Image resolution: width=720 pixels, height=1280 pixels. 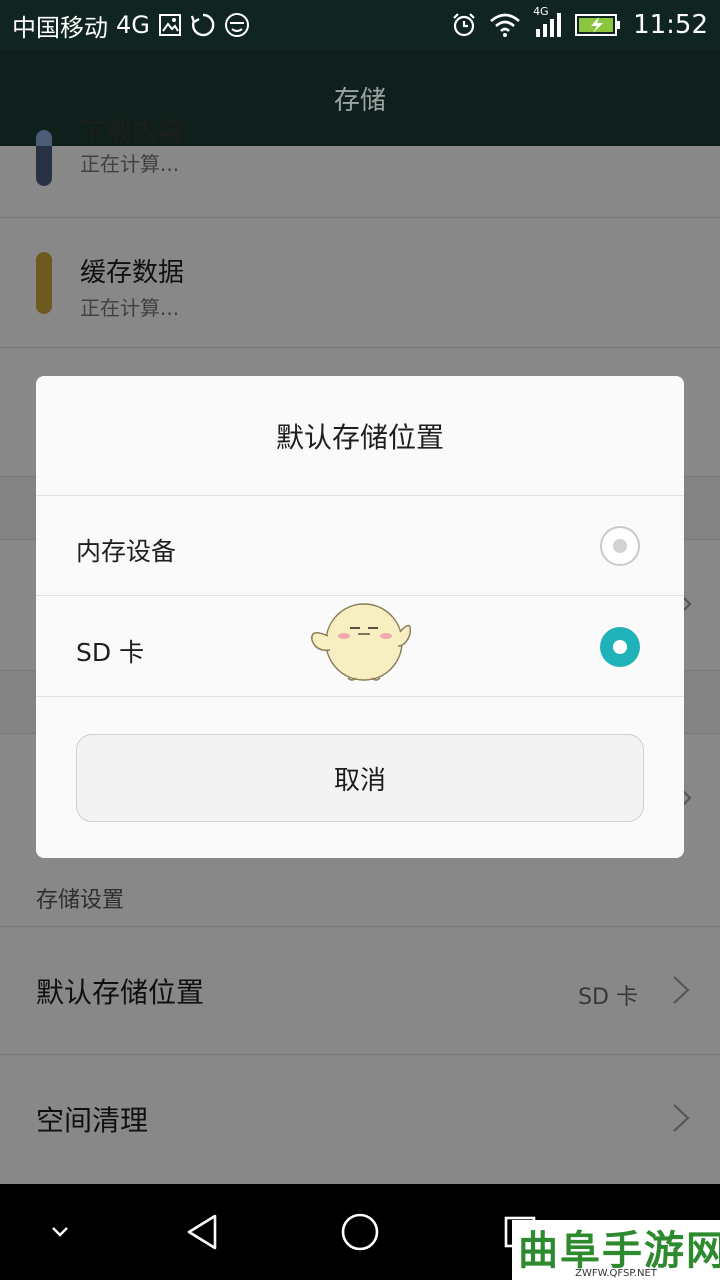 What do you see at coordinates (620, 647) in the screenshot?
I see `radio-selected` at bounding box center [620, 647].